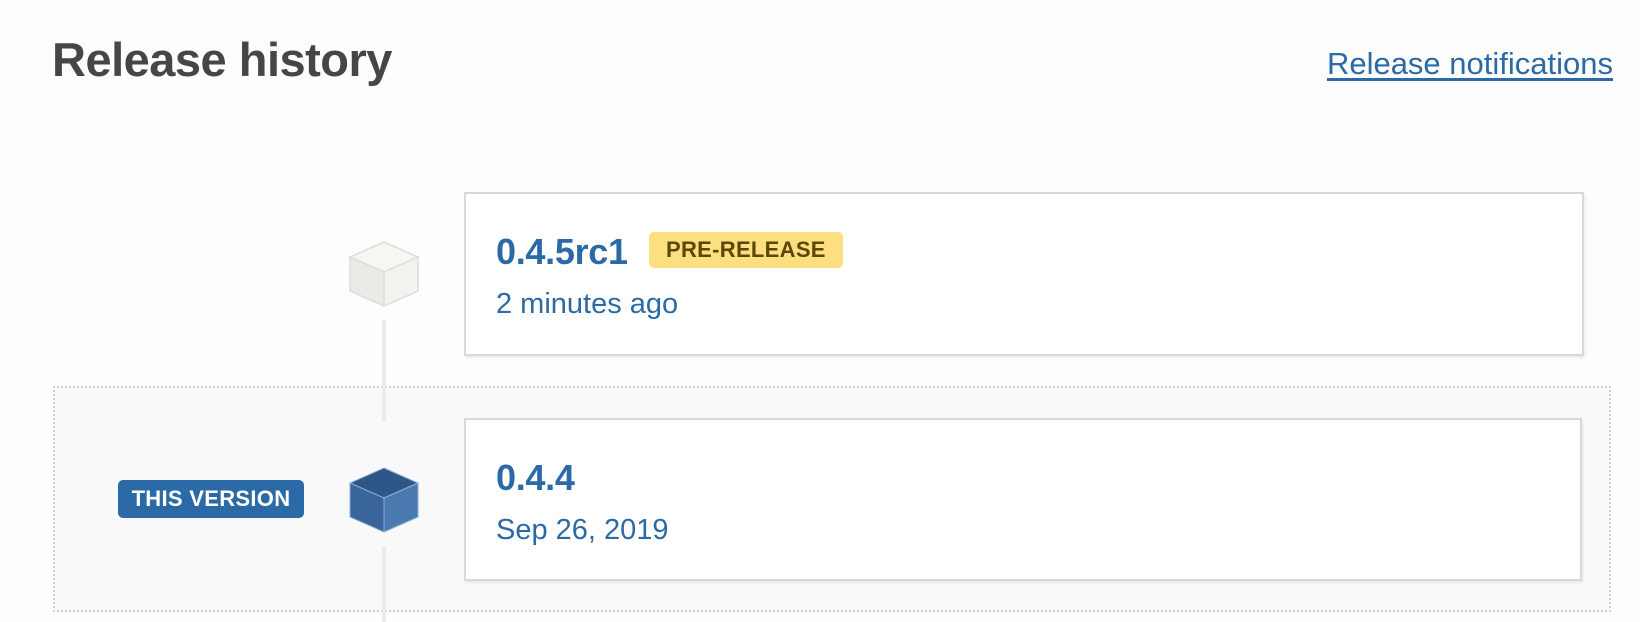  I want to click on page-title: Release history, so click(222, 59).